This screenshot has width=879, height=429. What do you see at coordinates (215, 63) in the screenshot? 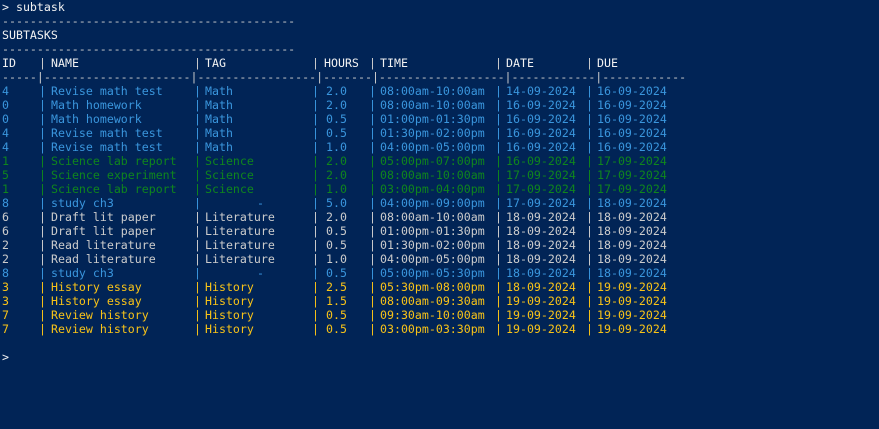
I see `header-tag: TAG` at bounding box center [215, 63].